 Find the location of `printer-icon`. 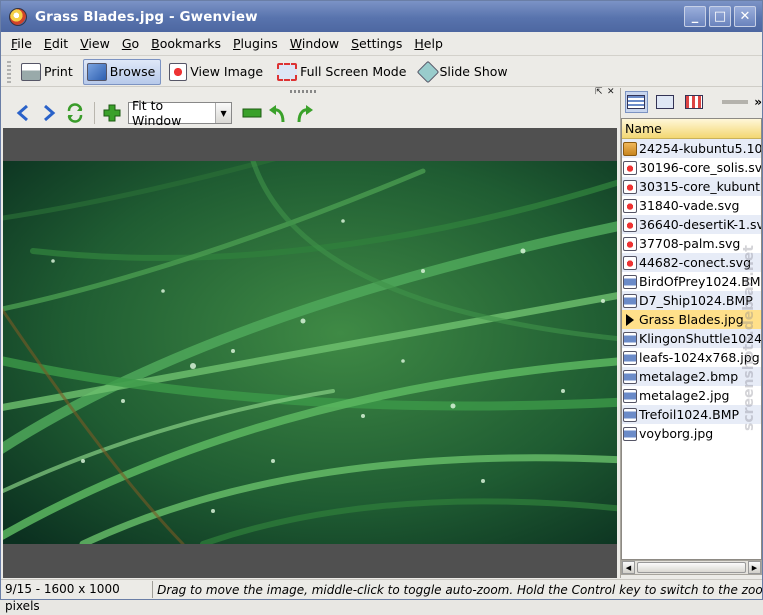

printer-icon is located at coordinates (31, 71).